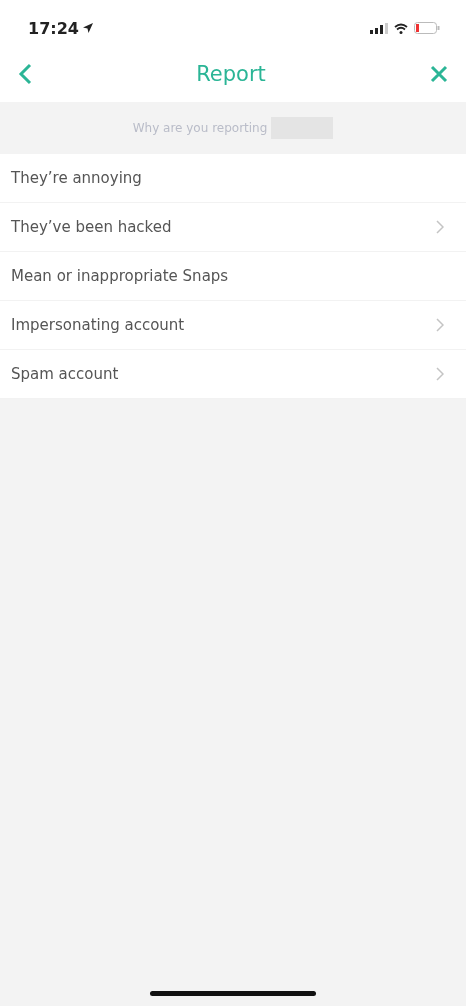 The height and width of the screenshot is (1006, 466). Describe the element at coordinates (401, 28) in the screenshot. I see `wifi-icon` at that location.